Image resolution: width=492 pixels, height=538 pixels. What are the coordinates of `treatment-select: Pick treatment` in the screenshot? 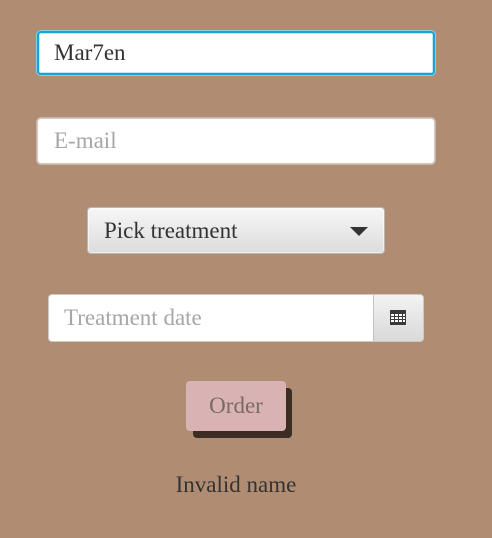 It's located at (236, 230).